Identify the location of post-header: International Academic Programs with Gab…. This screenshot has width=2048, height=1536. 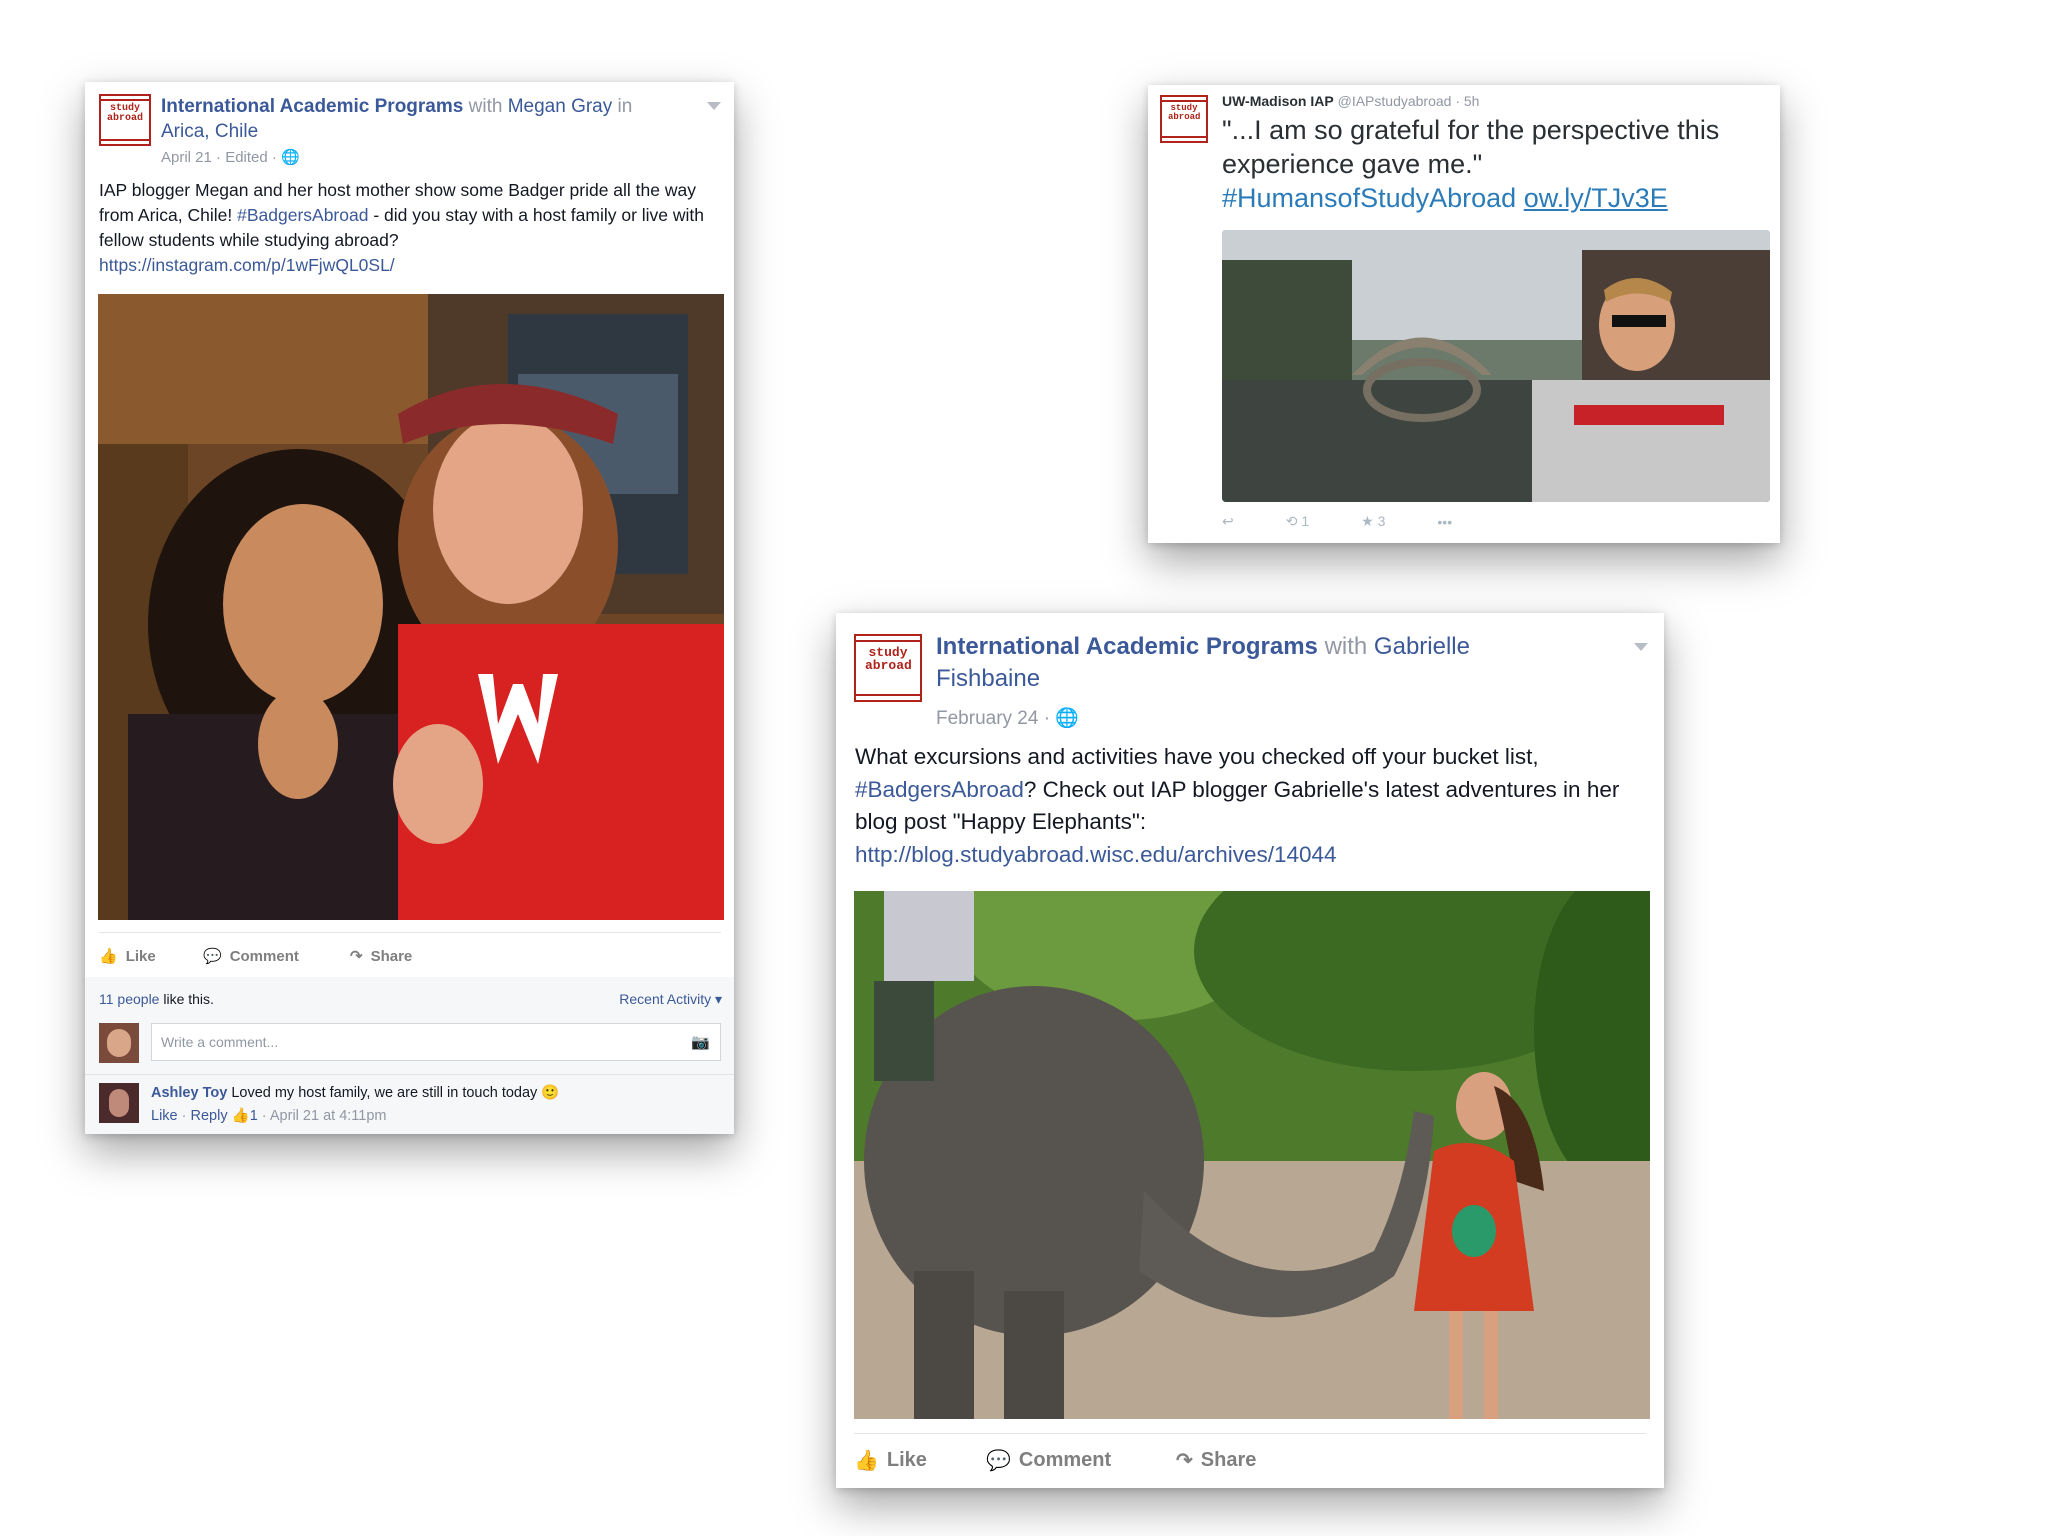
(1261, 663).